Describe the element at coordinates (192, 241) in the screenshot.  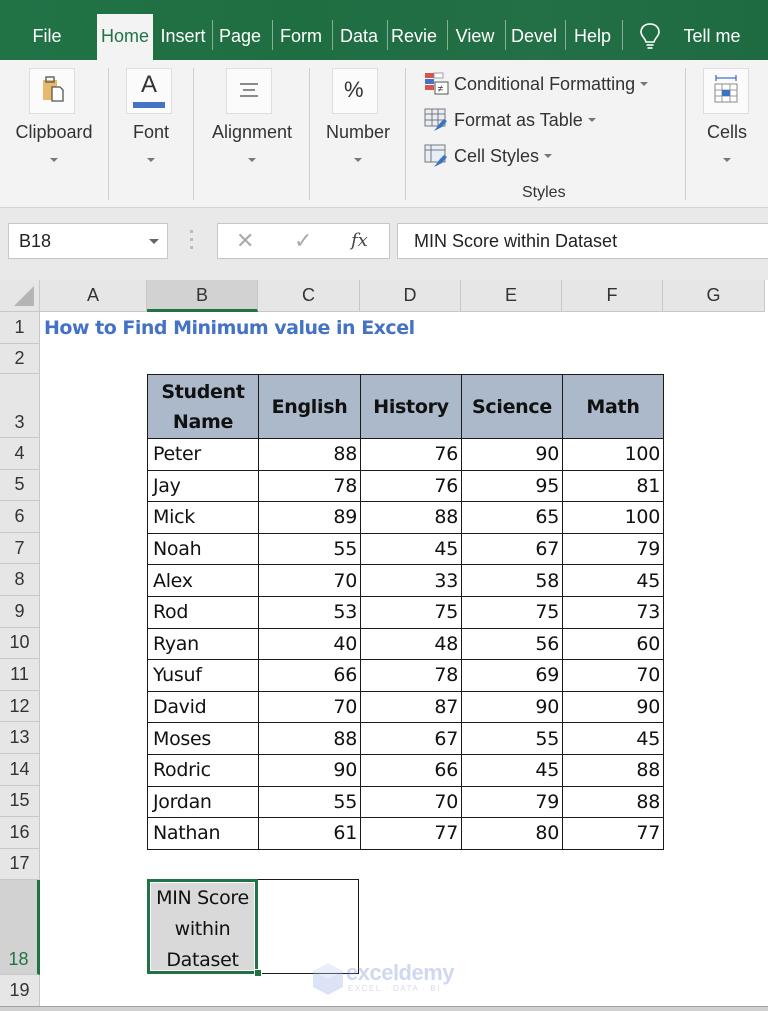
I see `formula-bar-grip` at that location.